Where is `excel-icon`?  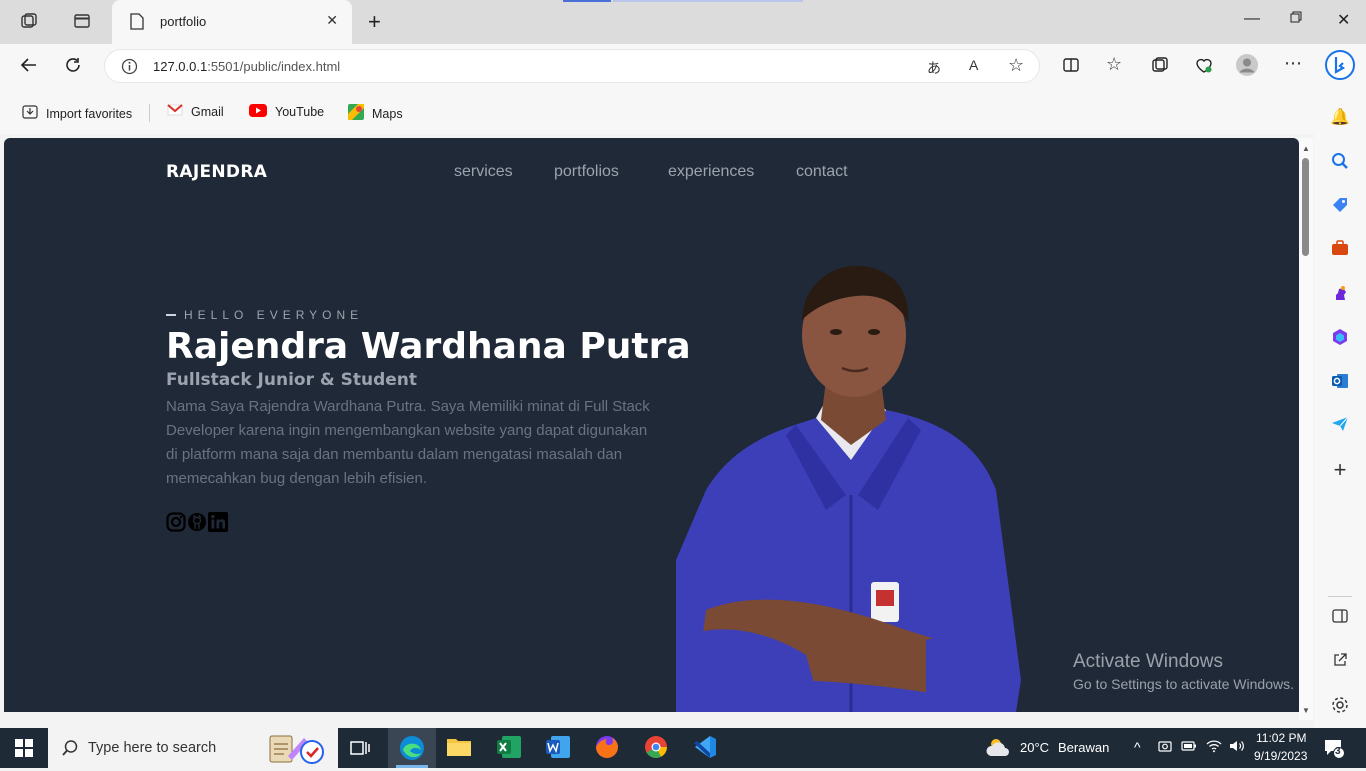 excel-icon is located at coordinates (510, 748).